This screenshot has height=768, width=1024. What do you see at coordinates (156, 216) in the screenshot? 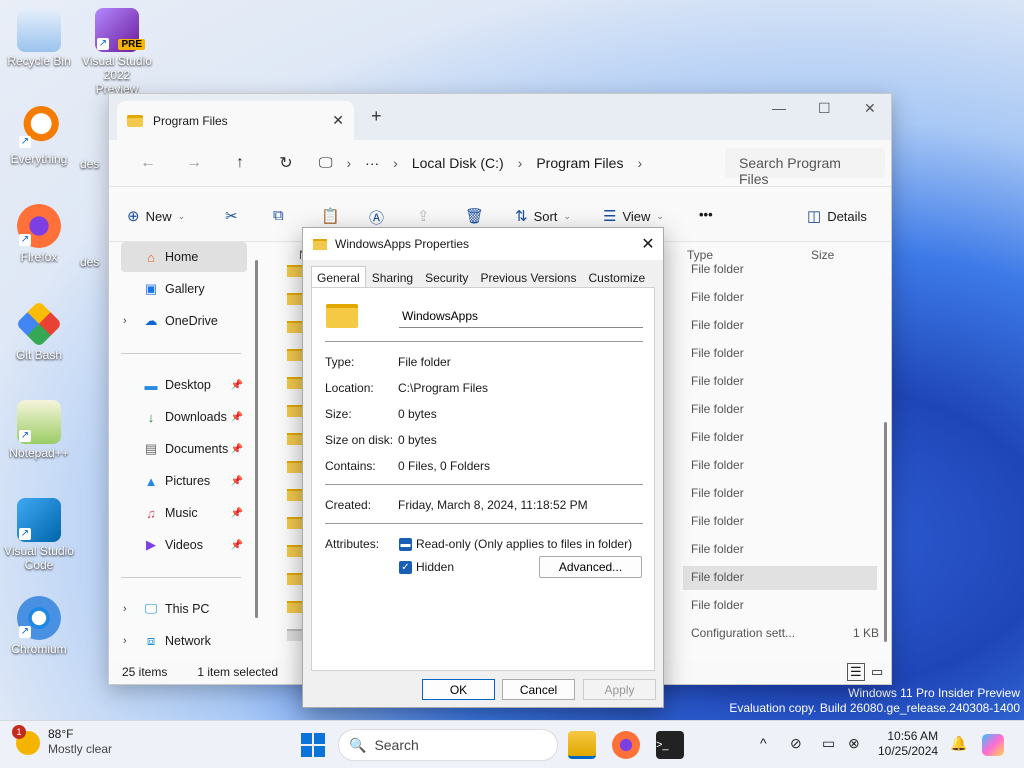
I see `new-button: ⊕ New ⌄` at bounding box center [156, 216].